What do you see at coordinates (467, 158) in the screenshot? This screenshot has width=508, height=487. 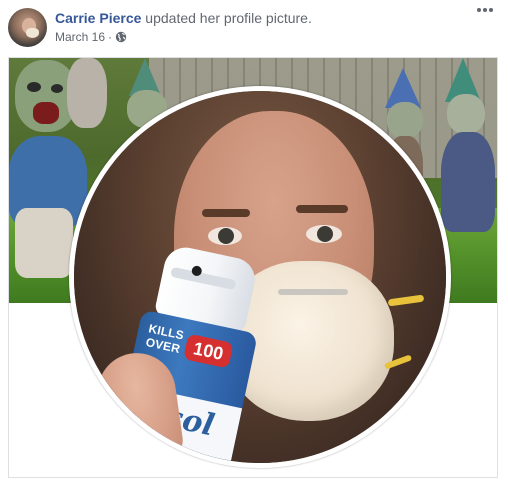 I see `zombie-gnome-right-green` at bounding box center [467, 158].